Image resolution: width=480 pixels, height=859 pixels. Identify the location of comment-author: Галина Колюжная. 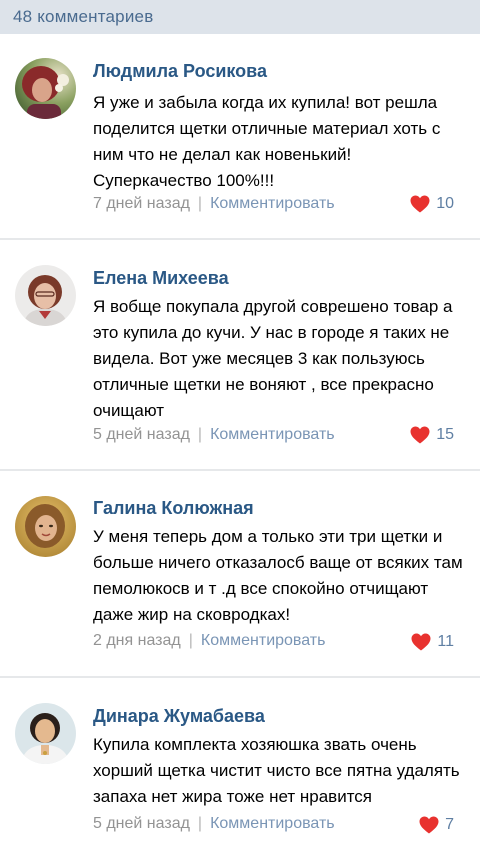
(173, 508).